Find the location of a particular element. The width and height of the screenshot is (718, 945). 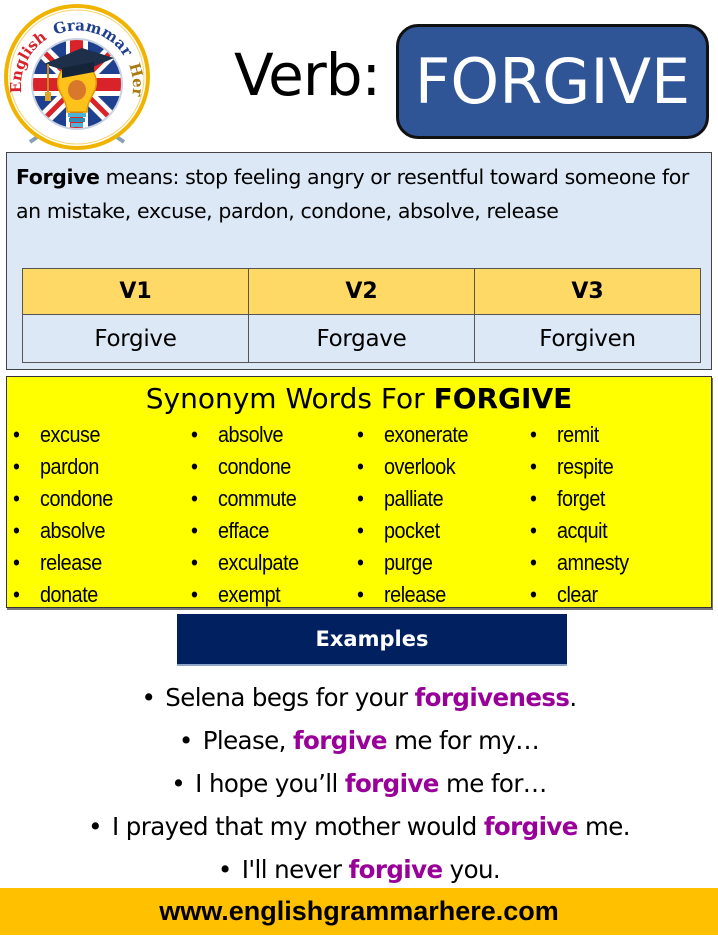

example-text-after: . is located at coordinates (573, 697).